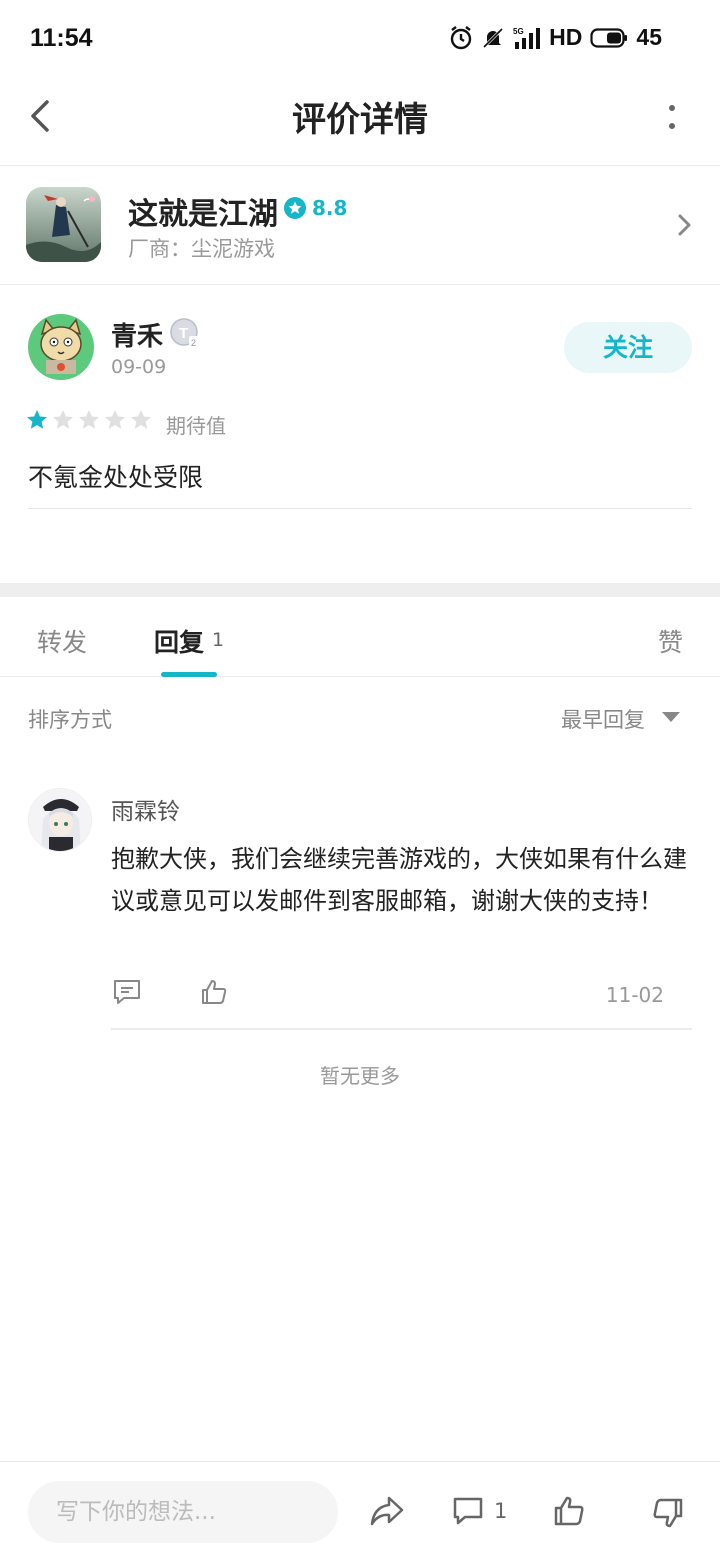 The height and width of the screenshot is (1560, 720). I want to click on no-more-label: 暂无更多, so click(360, 1076).